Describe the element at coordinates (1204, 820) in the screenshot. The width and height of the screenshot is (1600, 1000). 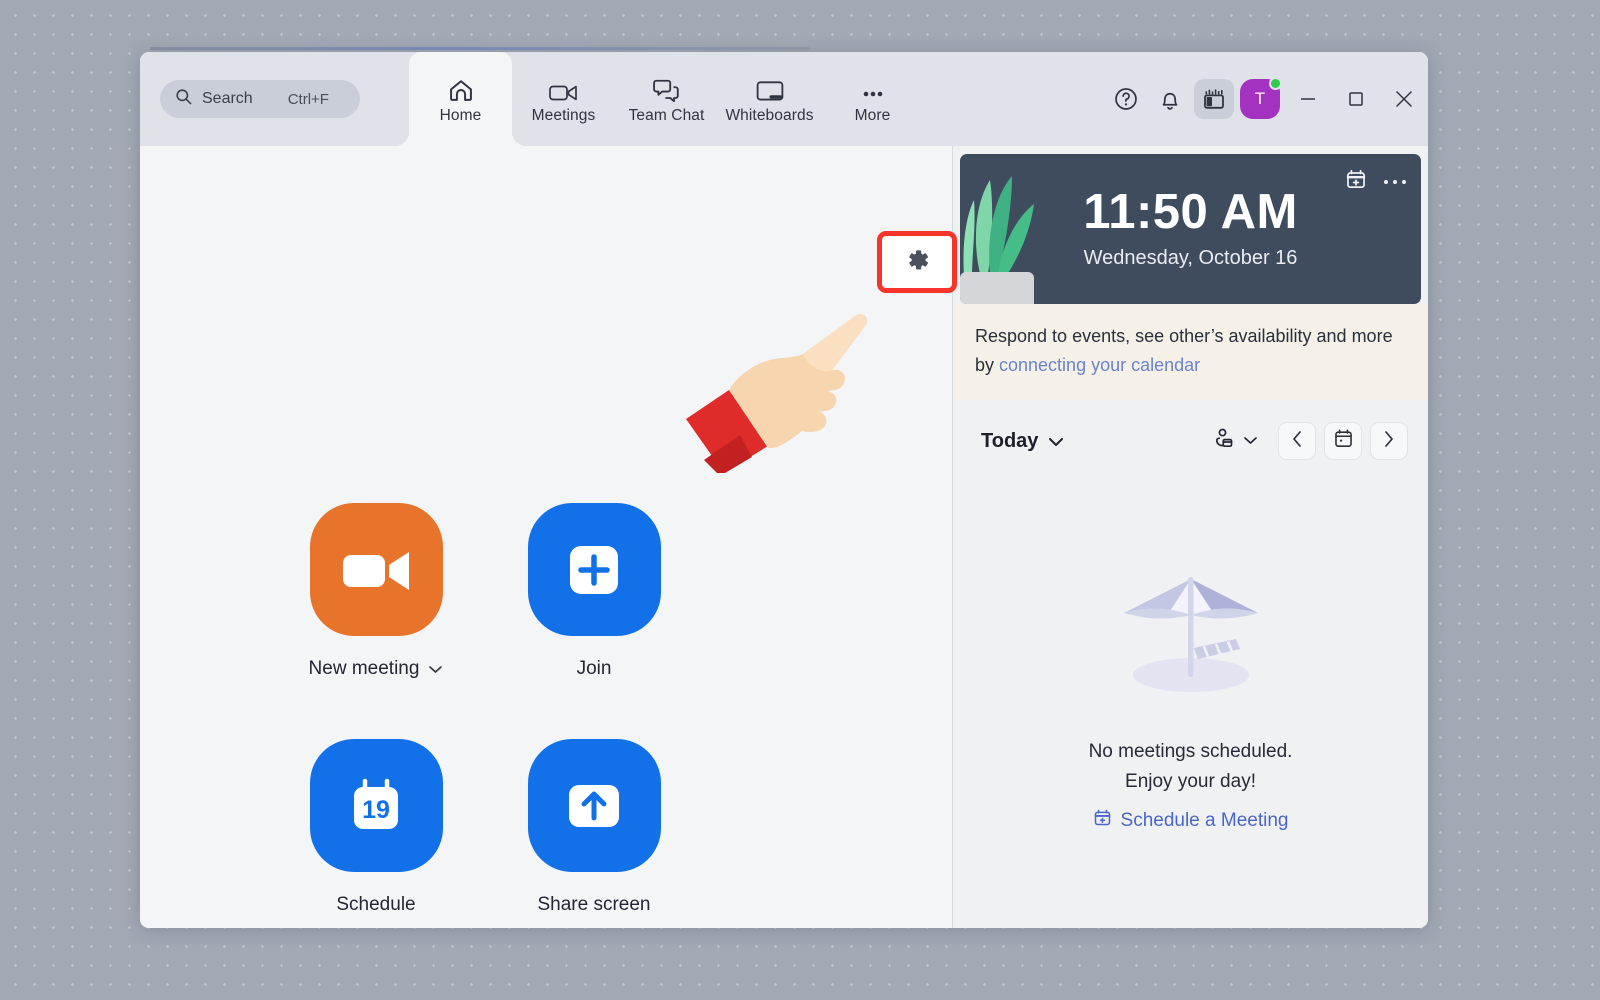
I see `schedule-meeting-link-label: Schedule a Meeting` at that location.